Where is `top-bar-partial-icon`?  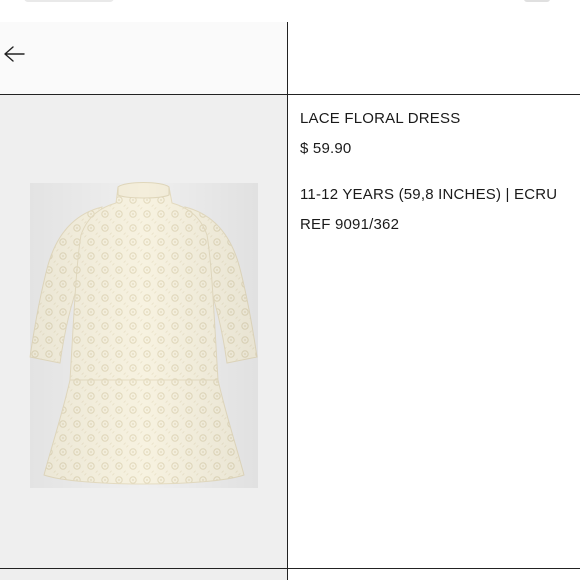 top-bar-partial-icon is located at coordinates (537, 1).